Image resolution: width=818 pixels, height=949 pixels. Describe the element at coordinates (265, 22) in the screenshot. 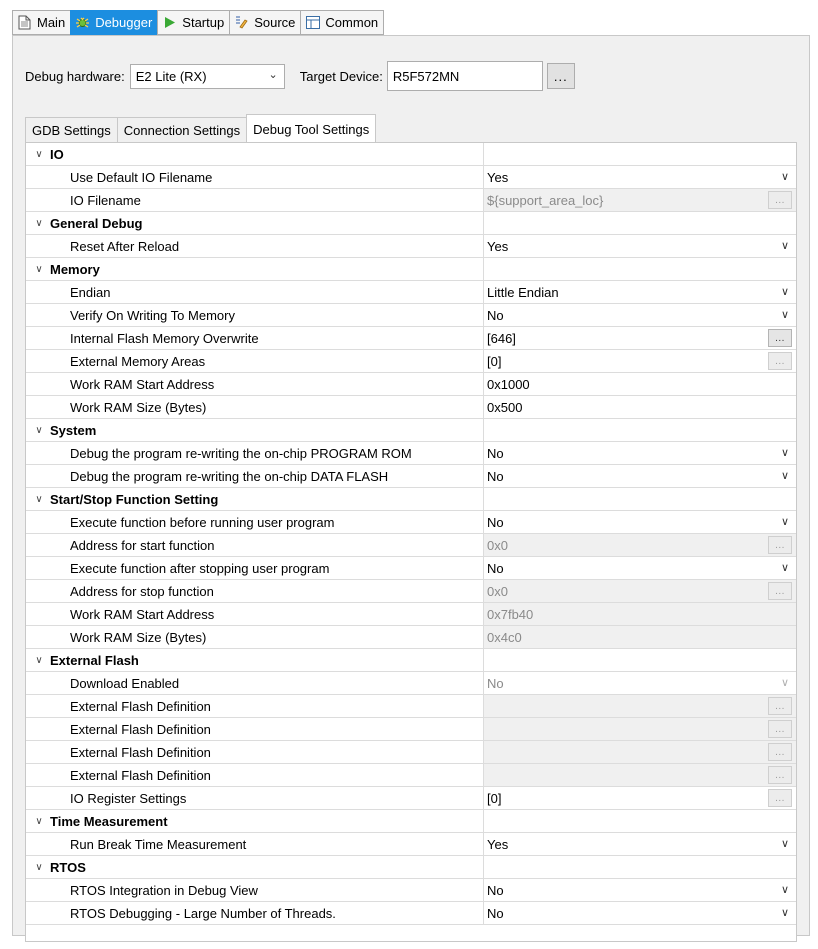

I see `tab-source: Source` at that location.